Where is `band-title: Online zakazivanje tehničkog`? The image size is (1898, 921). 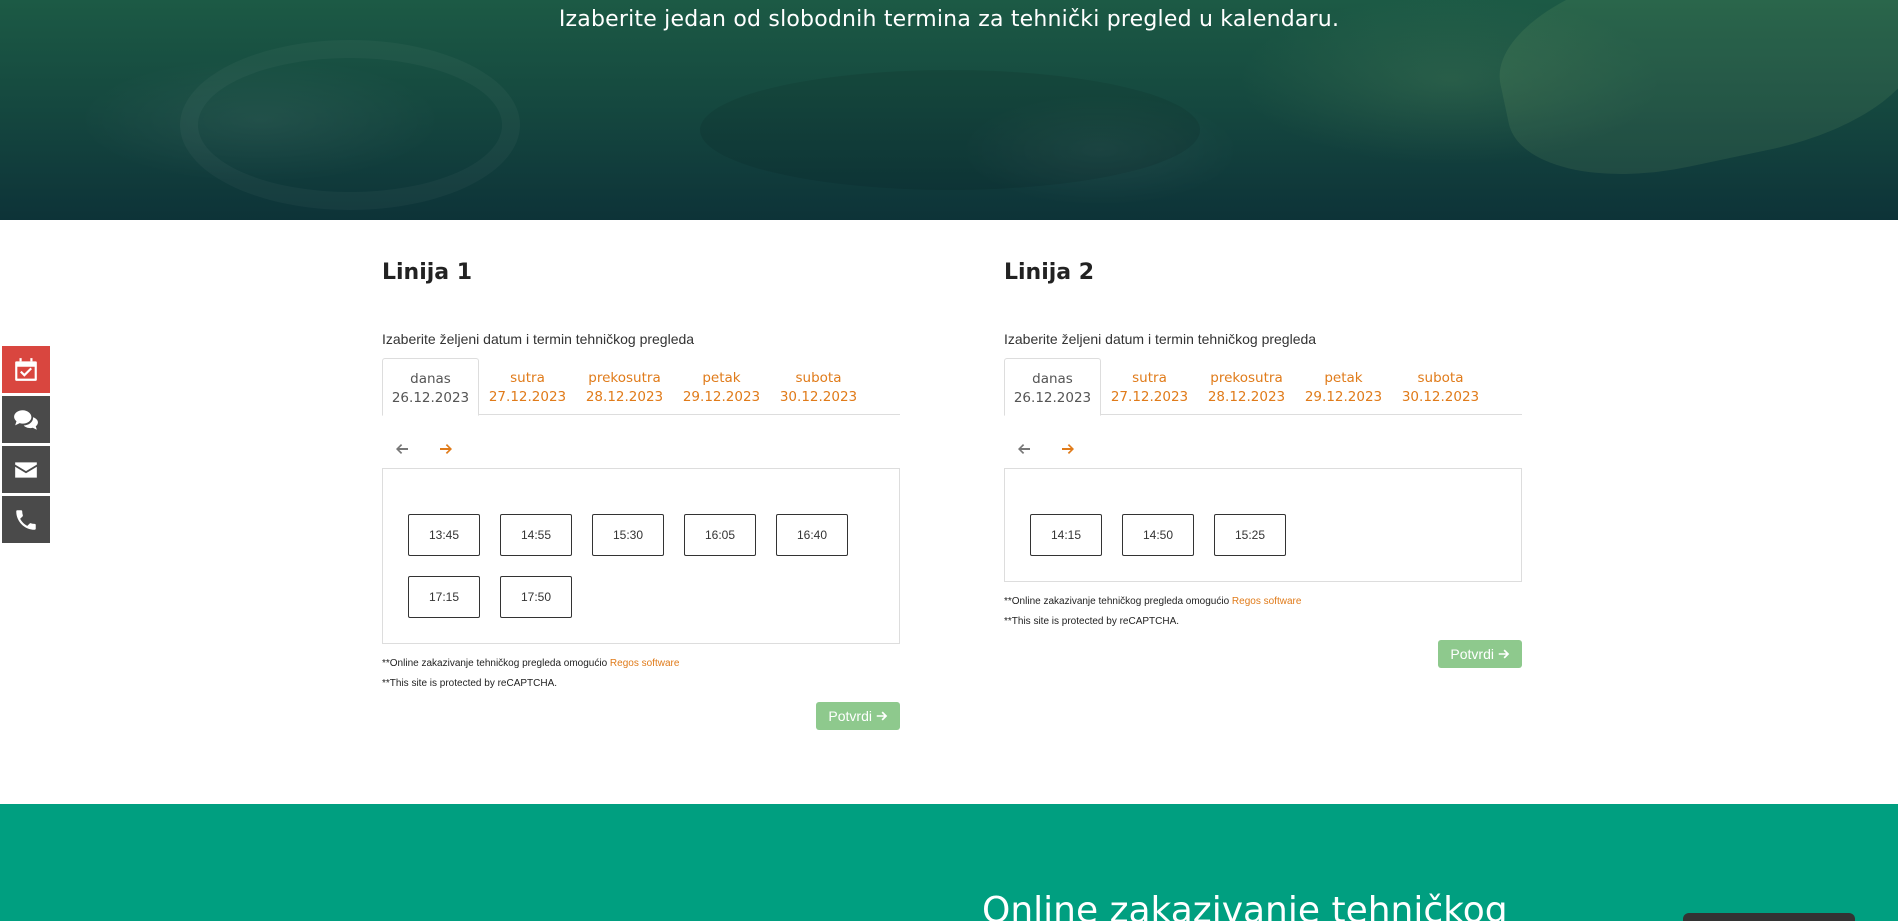
band-title: Online zakazivanje tehničkog is located at coordinates (1245, 905).